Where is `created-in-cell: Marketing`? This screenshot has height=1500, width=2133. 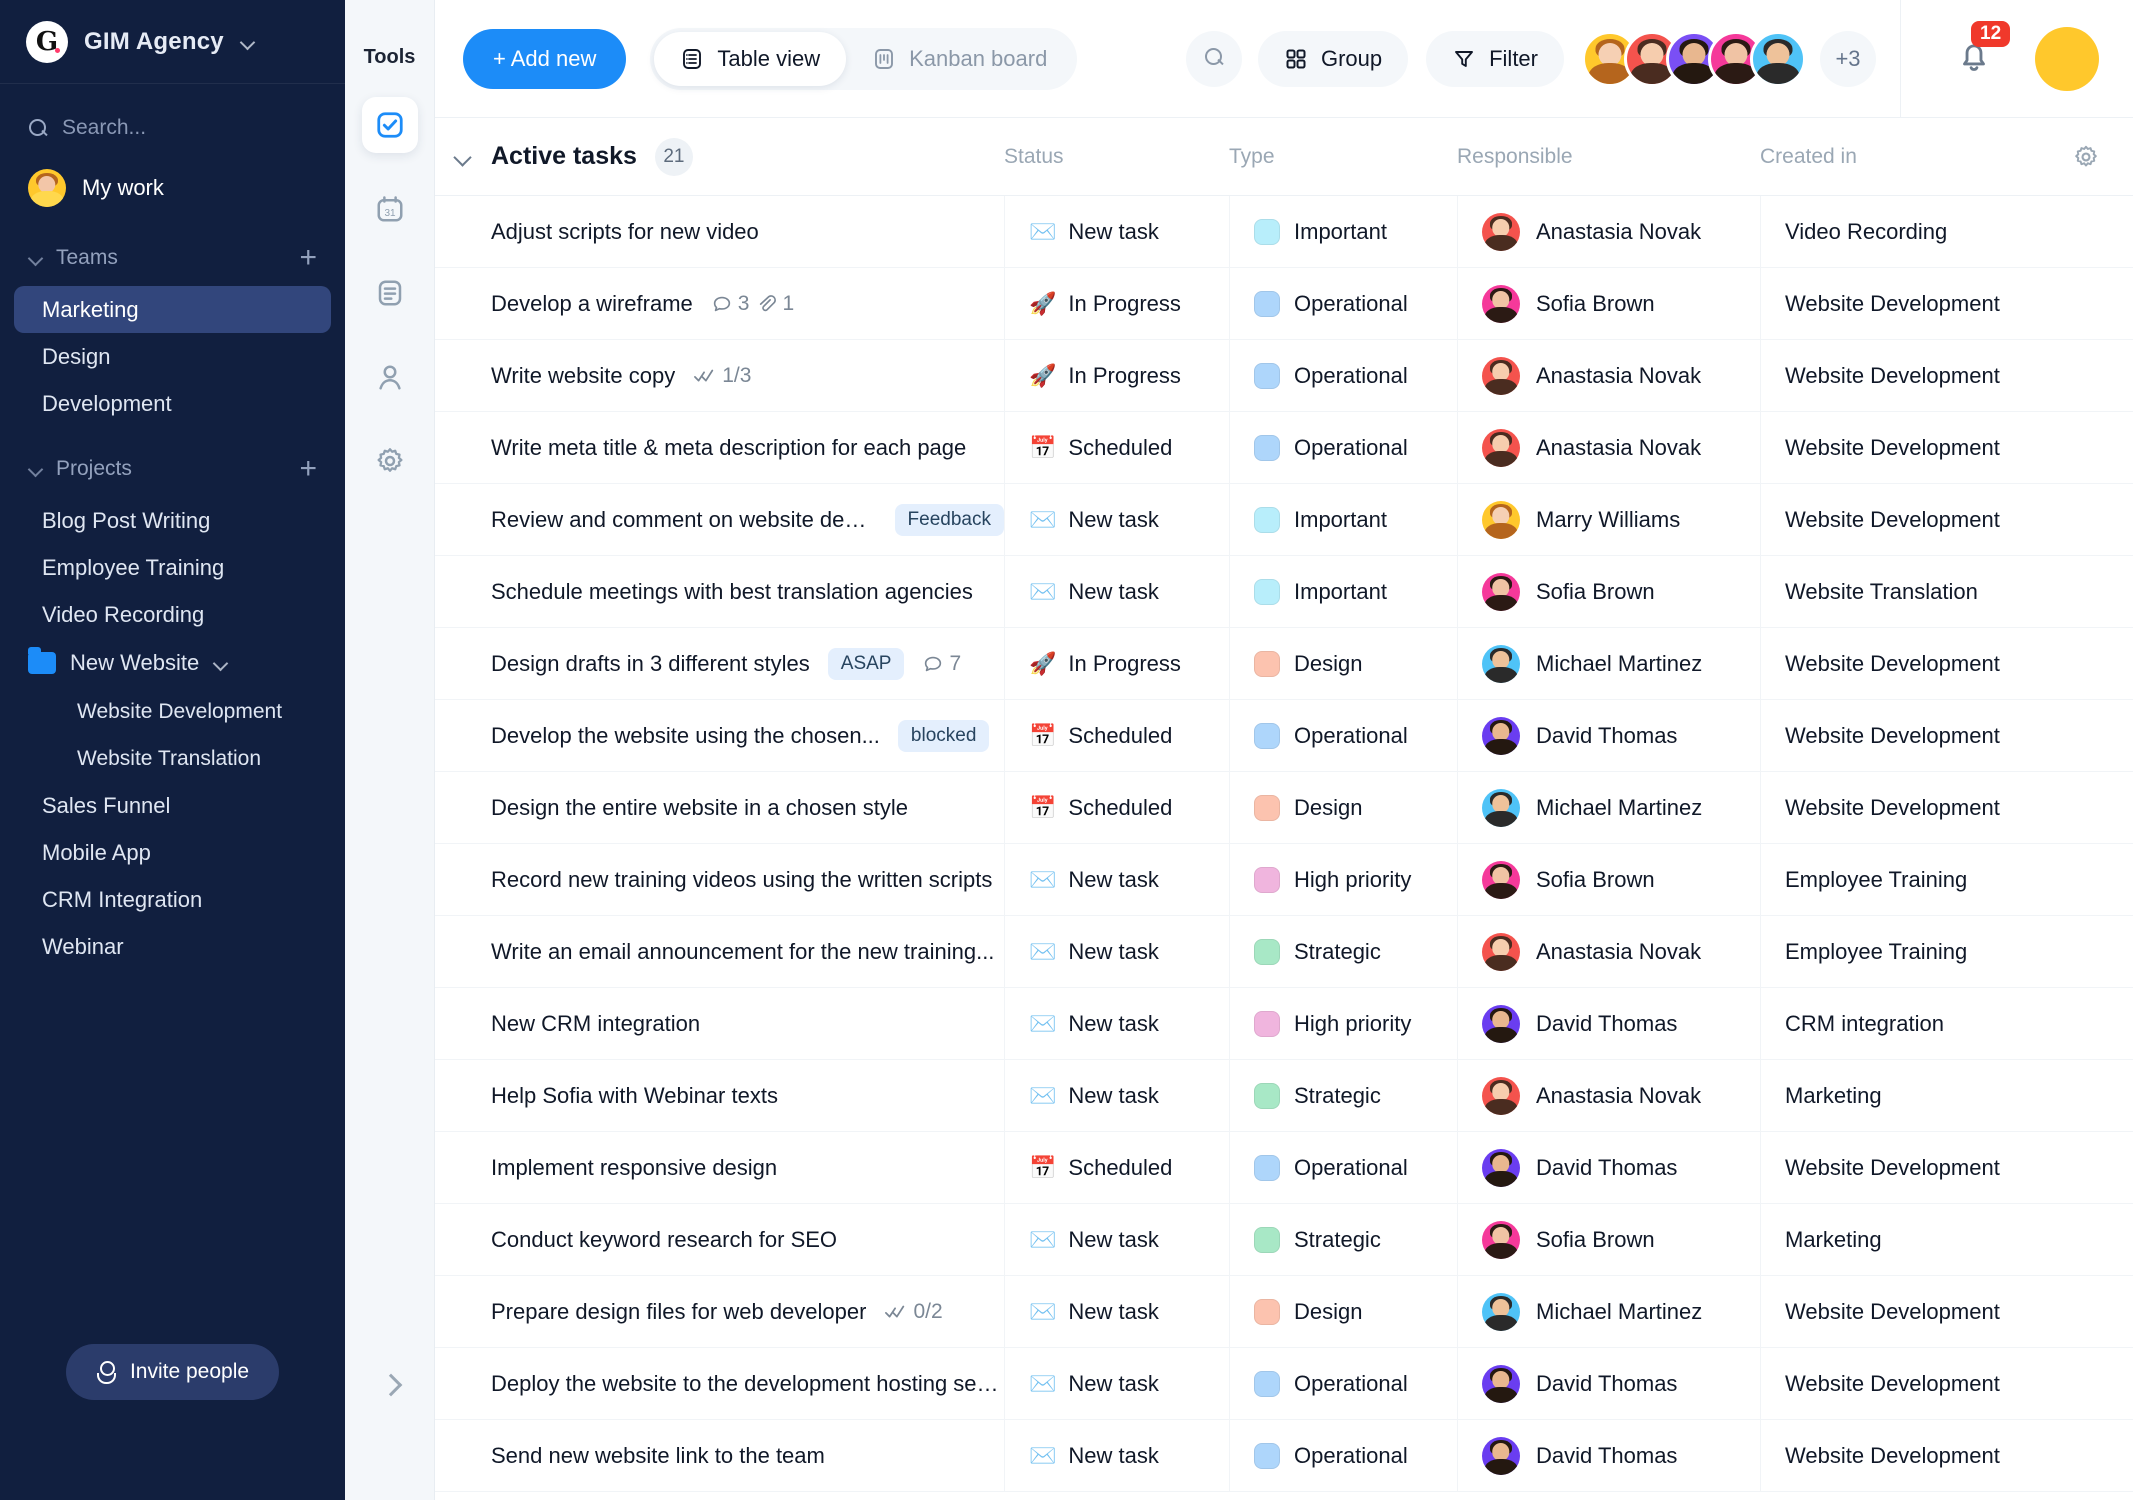
created-in-cell: Marketing is located at coordinates (1899, 1239).